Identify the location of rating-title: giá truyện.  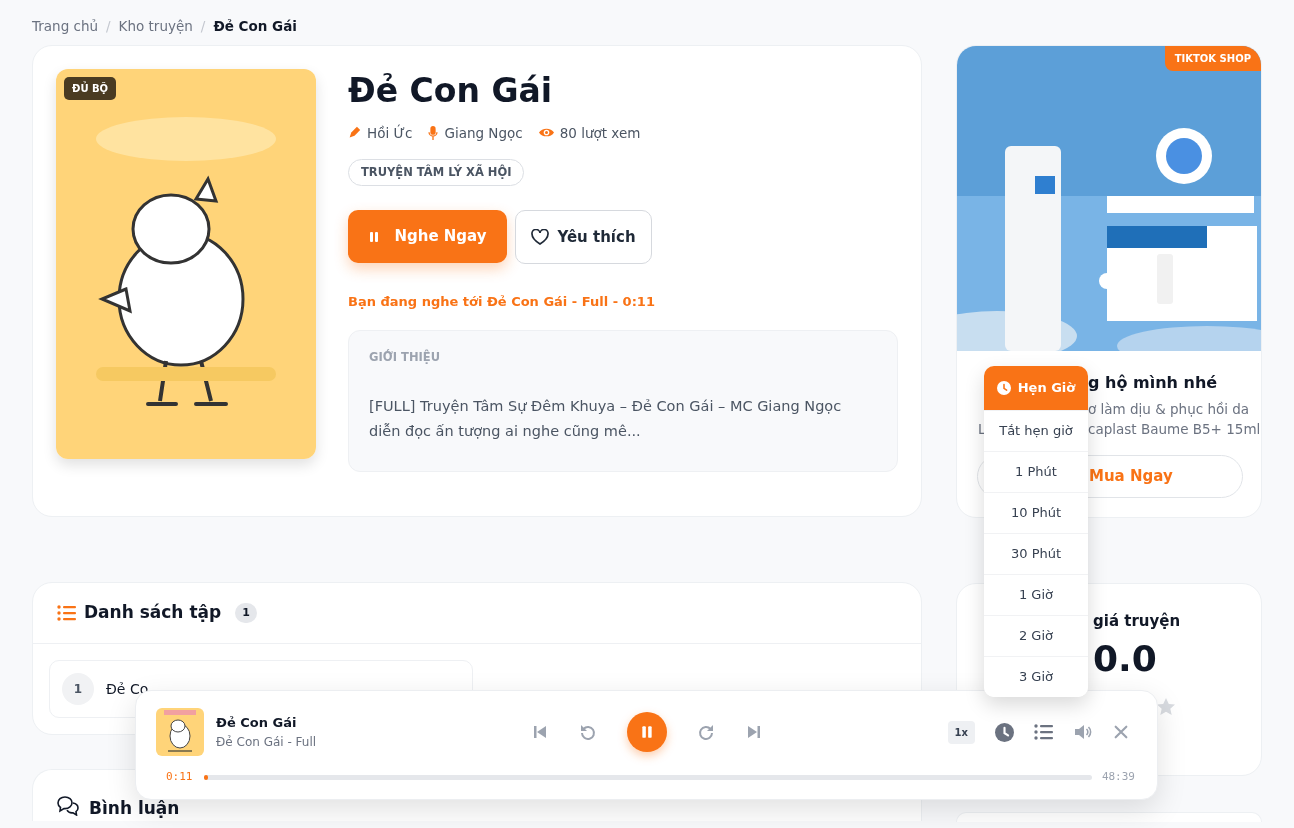
(1137, 621).